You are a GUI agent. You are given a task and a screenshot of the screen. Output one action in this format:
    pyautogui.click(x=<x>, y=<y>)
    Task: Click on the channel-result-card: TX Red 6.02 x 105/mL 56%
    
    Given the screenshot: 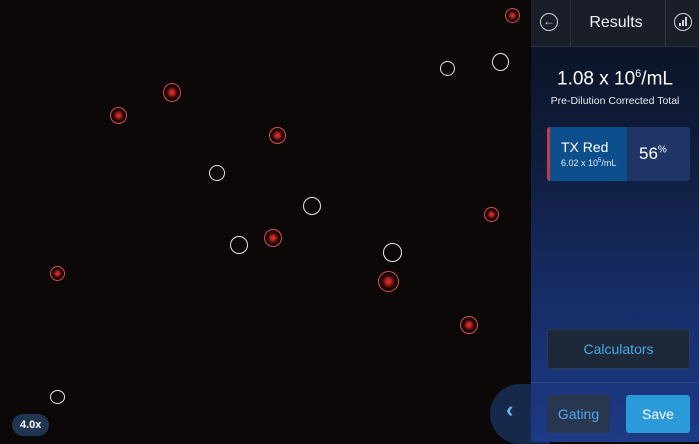 What is the action you would take?
    pyautogui.click(x=618, y=154)
    